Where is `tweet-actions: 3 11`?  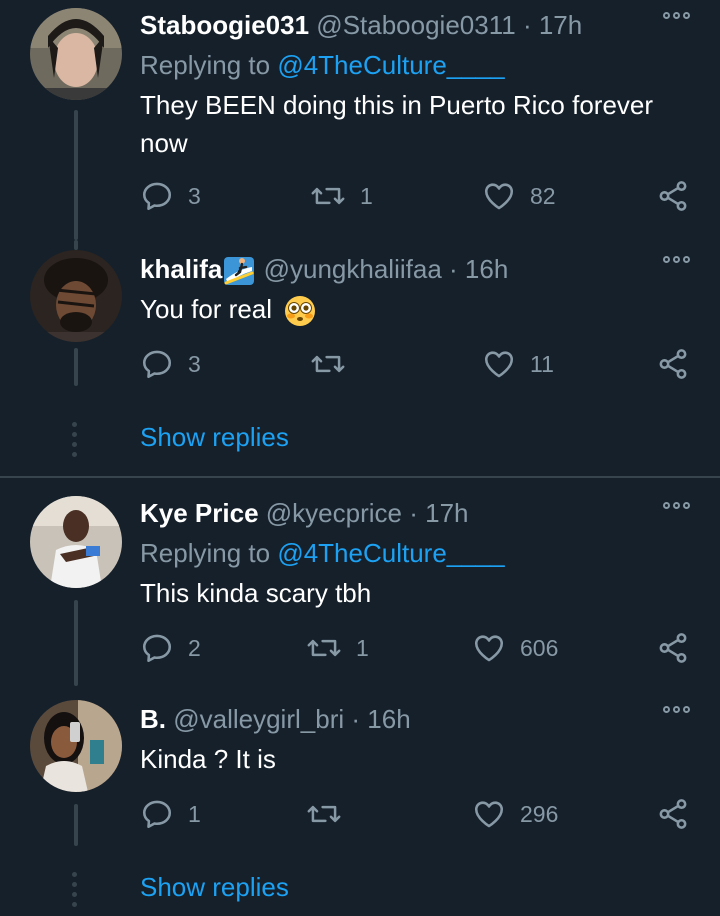 tweet-actions: 3 11 is located at coordinates (420, 364).